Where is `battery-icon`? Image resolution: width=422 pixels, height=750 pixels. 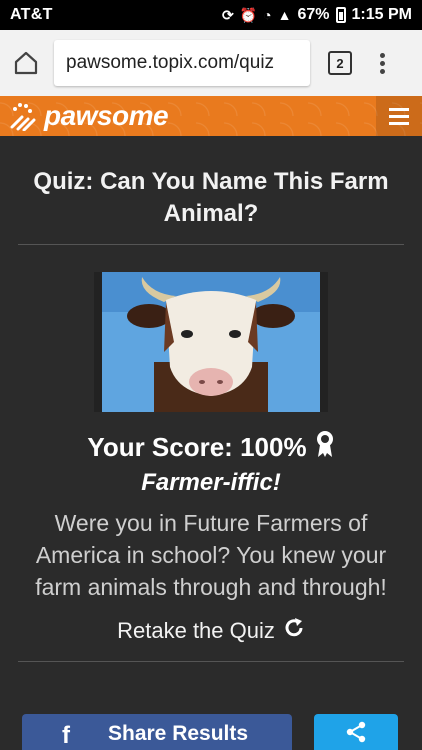
battery-icon is located at coordinates (340, 15).